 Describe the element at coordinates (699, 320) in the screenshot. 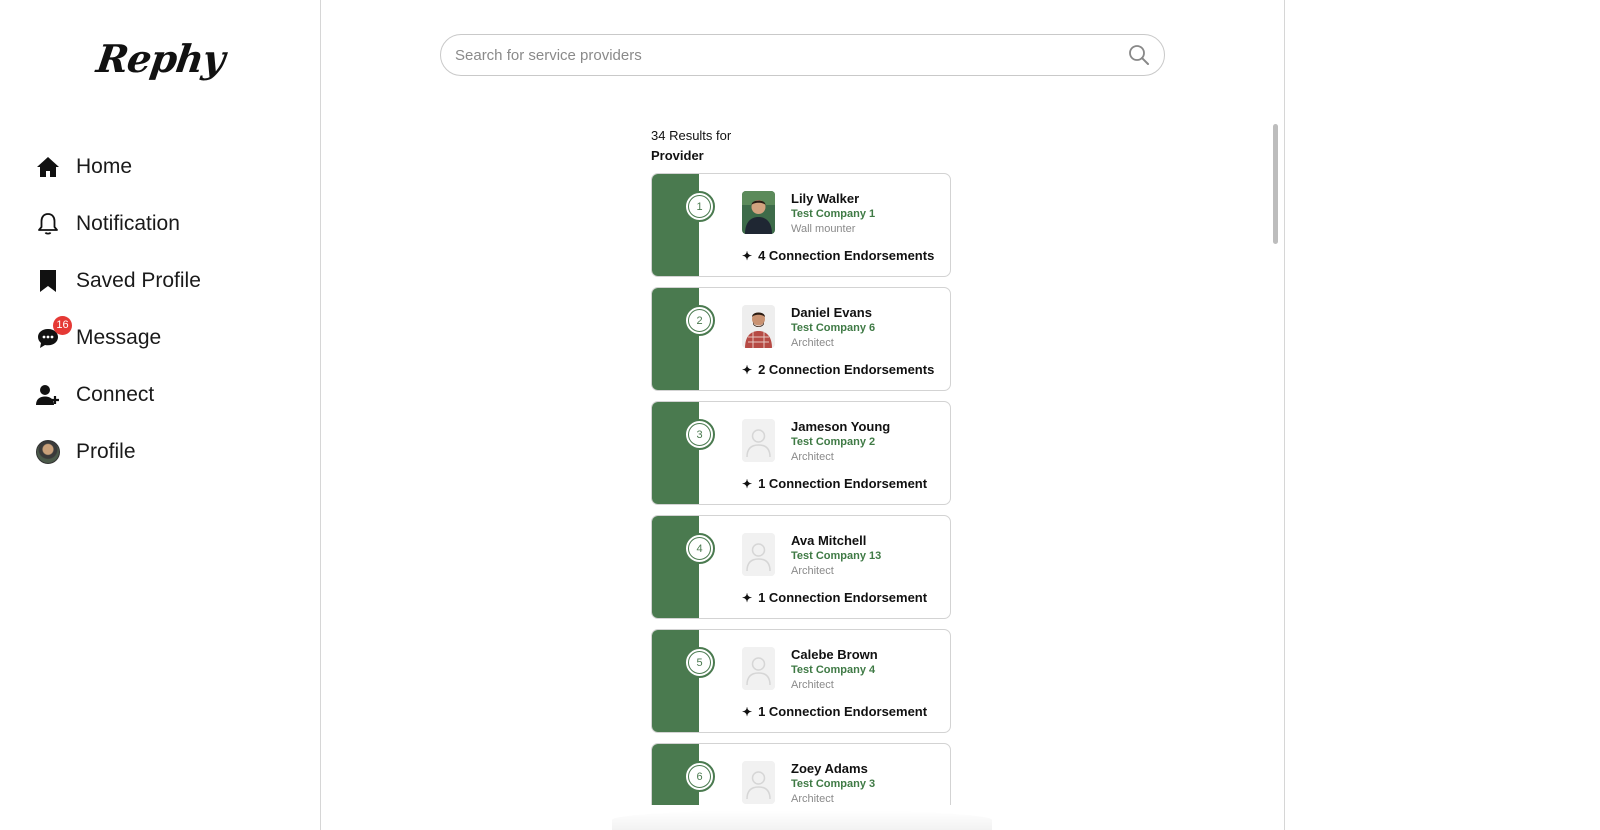

I see `rank-badge: 2` at that location.